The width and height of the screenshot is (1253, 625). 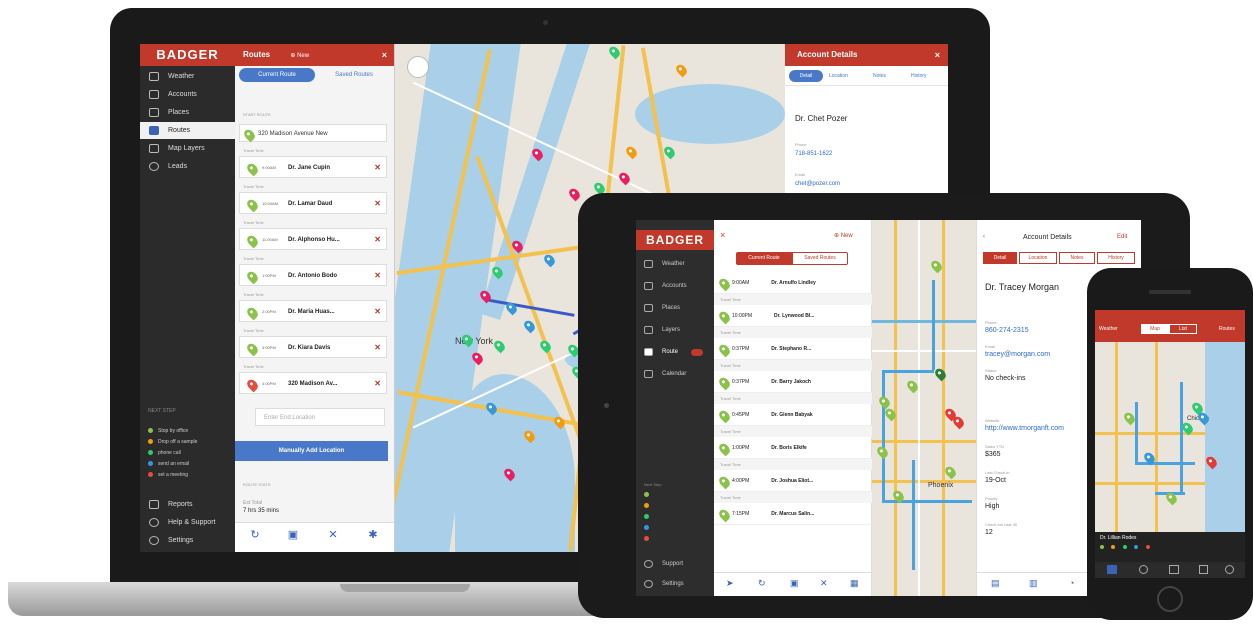 I want to click on sidebar-item-route: Route, so click(x=675, y=352).